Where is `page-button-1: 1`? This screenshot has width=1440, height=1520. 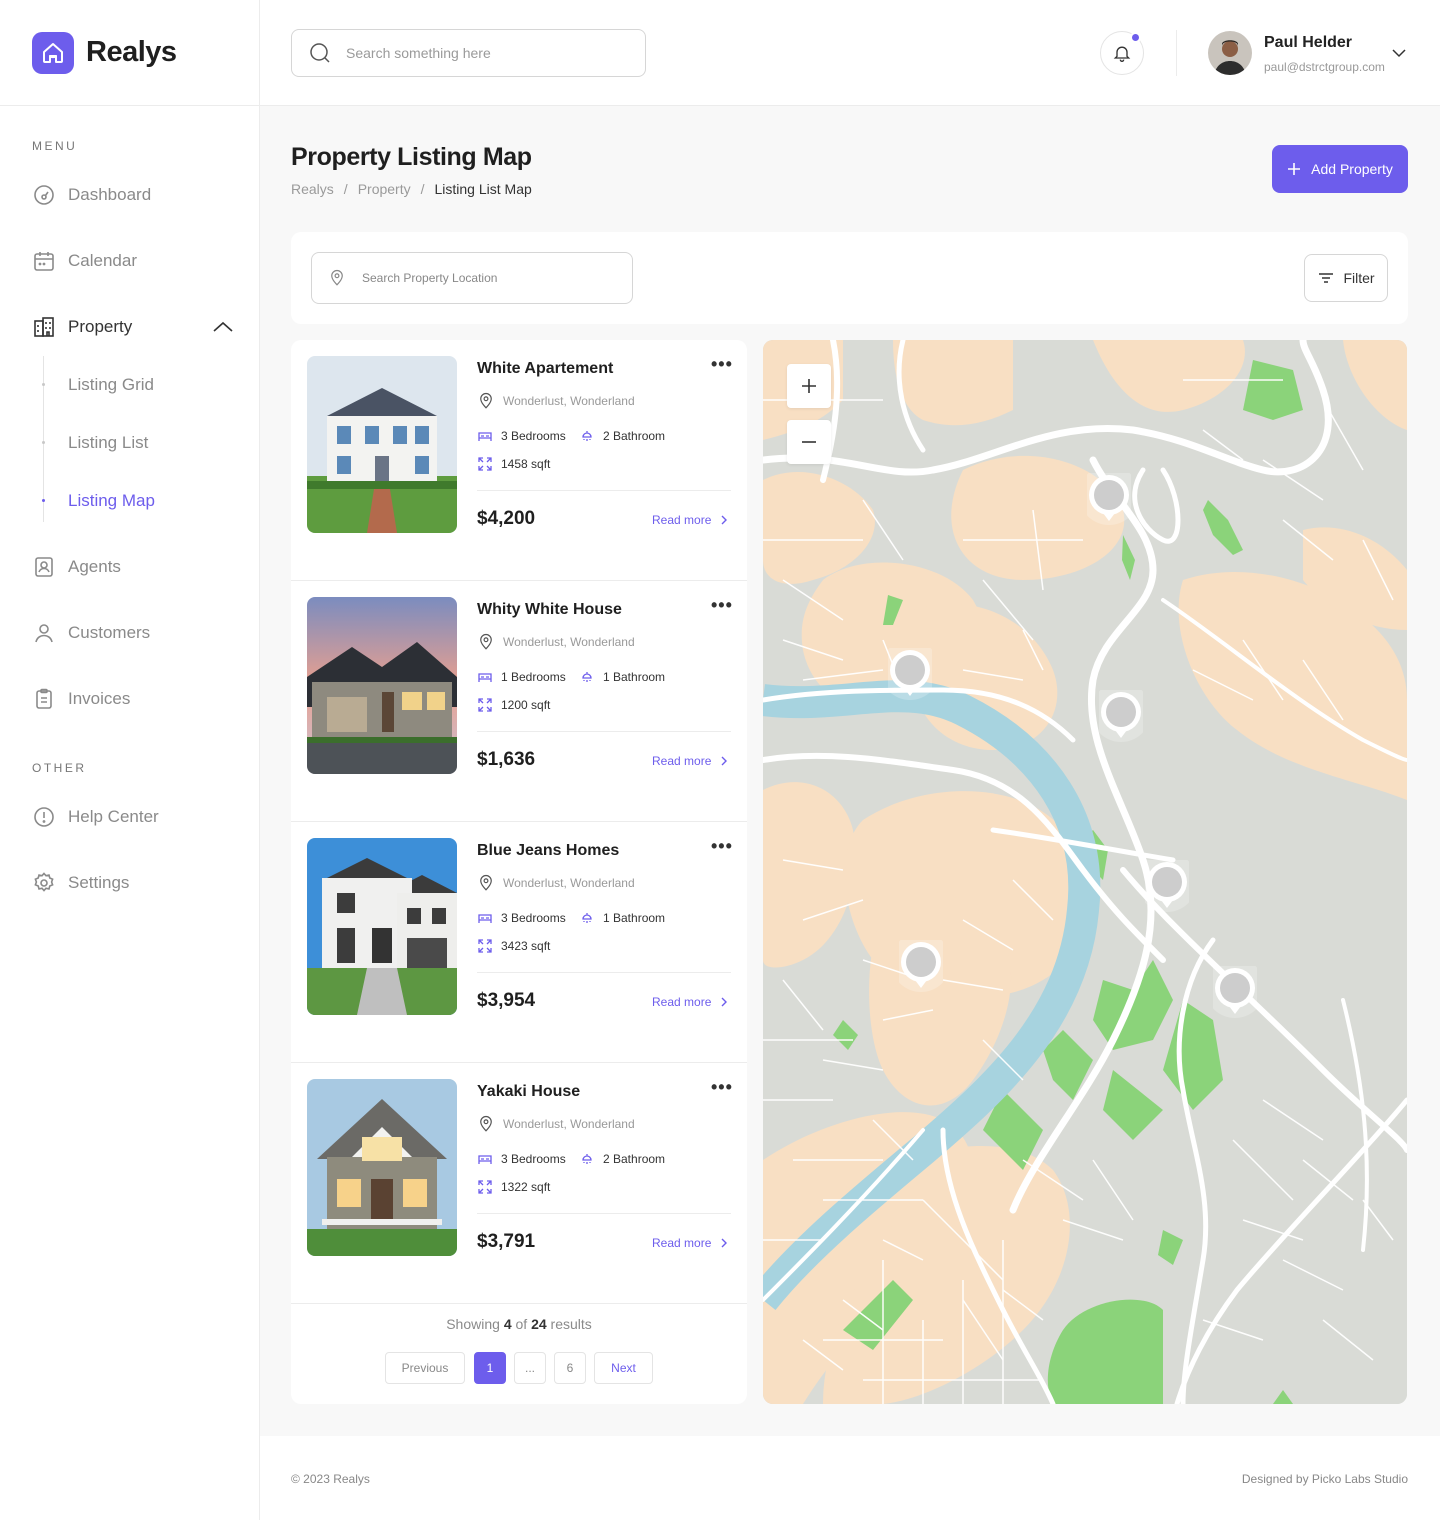 page-button-1: 1 is located at coordinates (490, 1368).